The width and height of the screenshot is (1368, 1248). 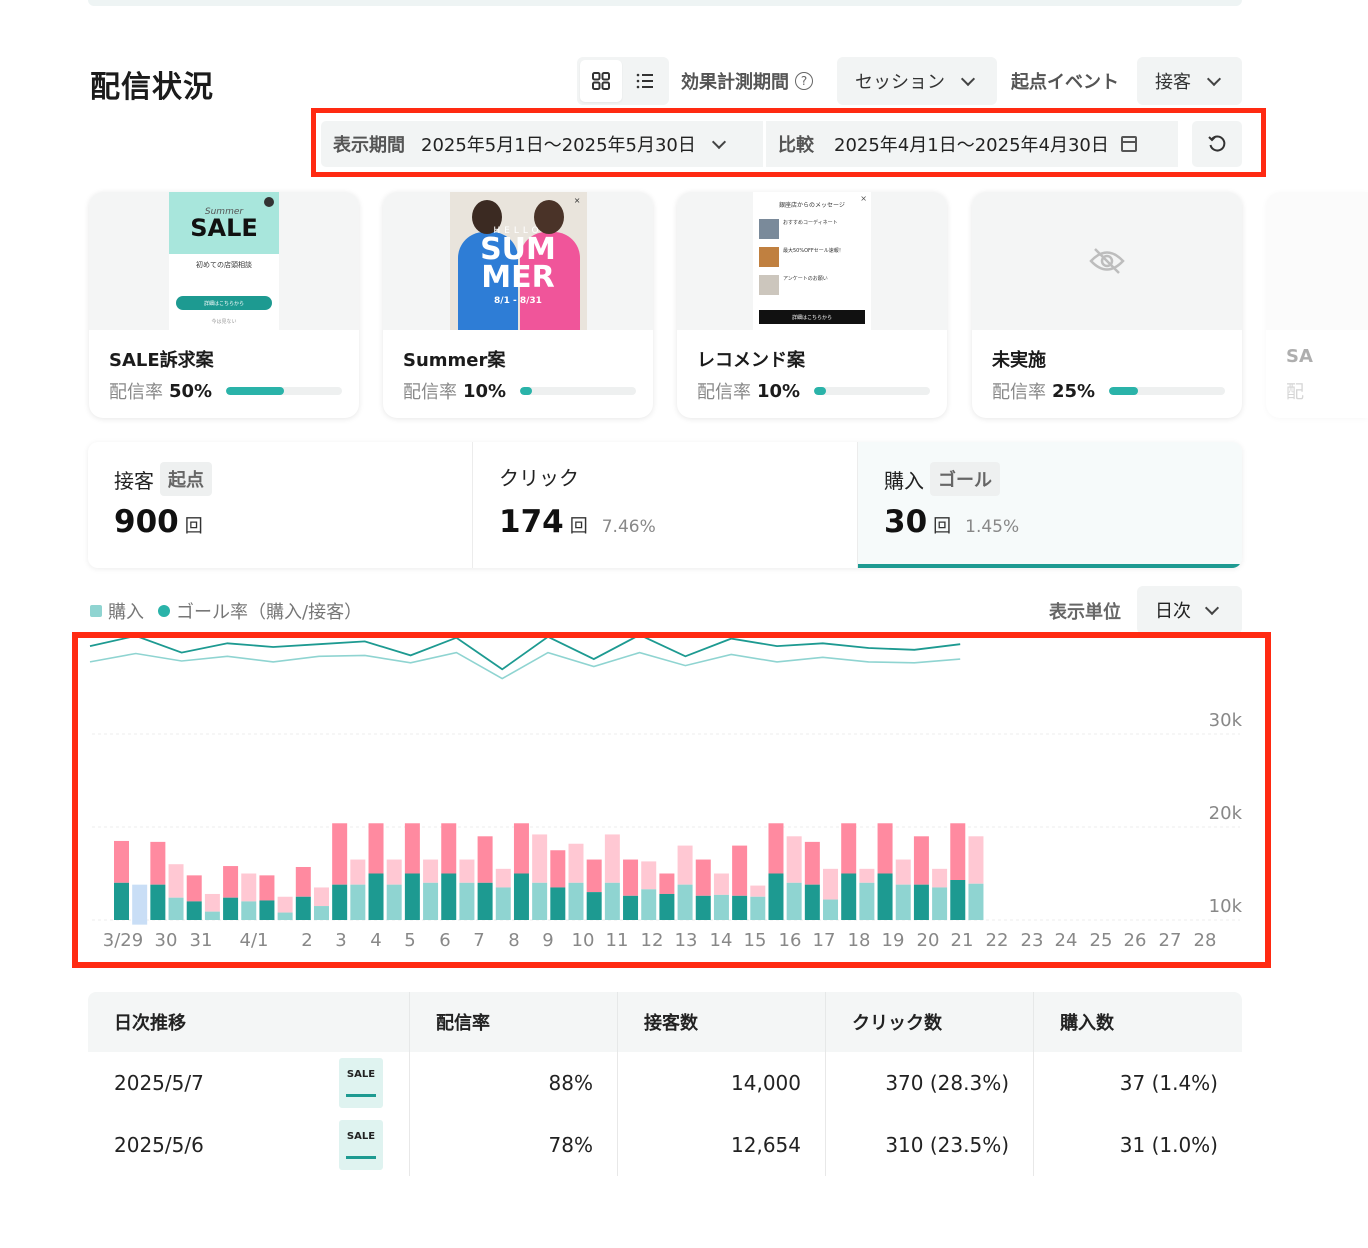 I want to click on col-header-purchases: 購入数, so click(x=1087, y=1023).